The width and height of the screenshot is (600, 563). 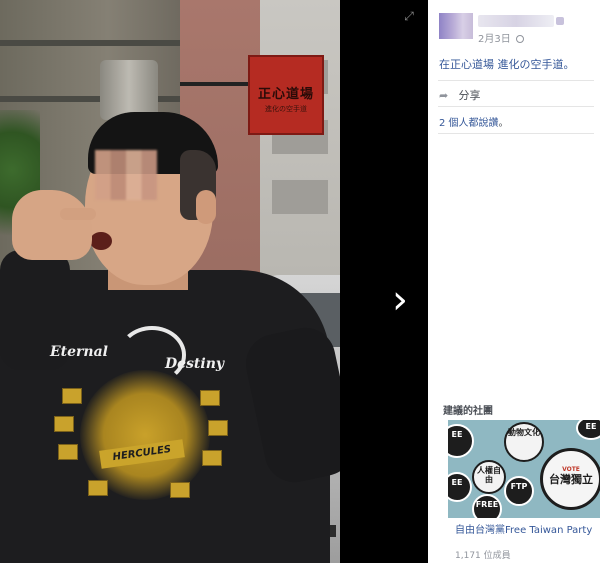 I want to click on cover-badge: 人權自由, so click(x=489, y=477).